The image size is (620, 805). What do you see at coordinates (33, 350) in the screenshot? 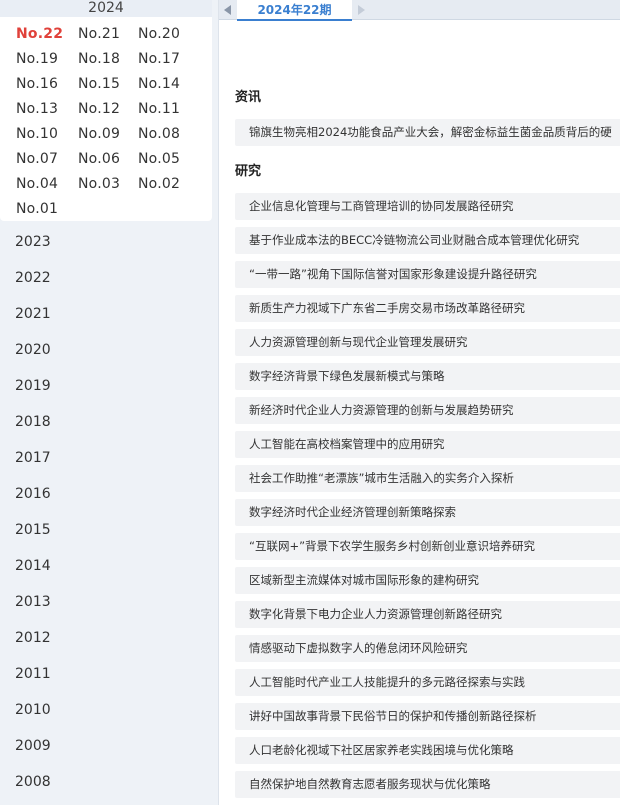
I see `sidebar-year-2020: 2020` at bounding box center [33, 350].